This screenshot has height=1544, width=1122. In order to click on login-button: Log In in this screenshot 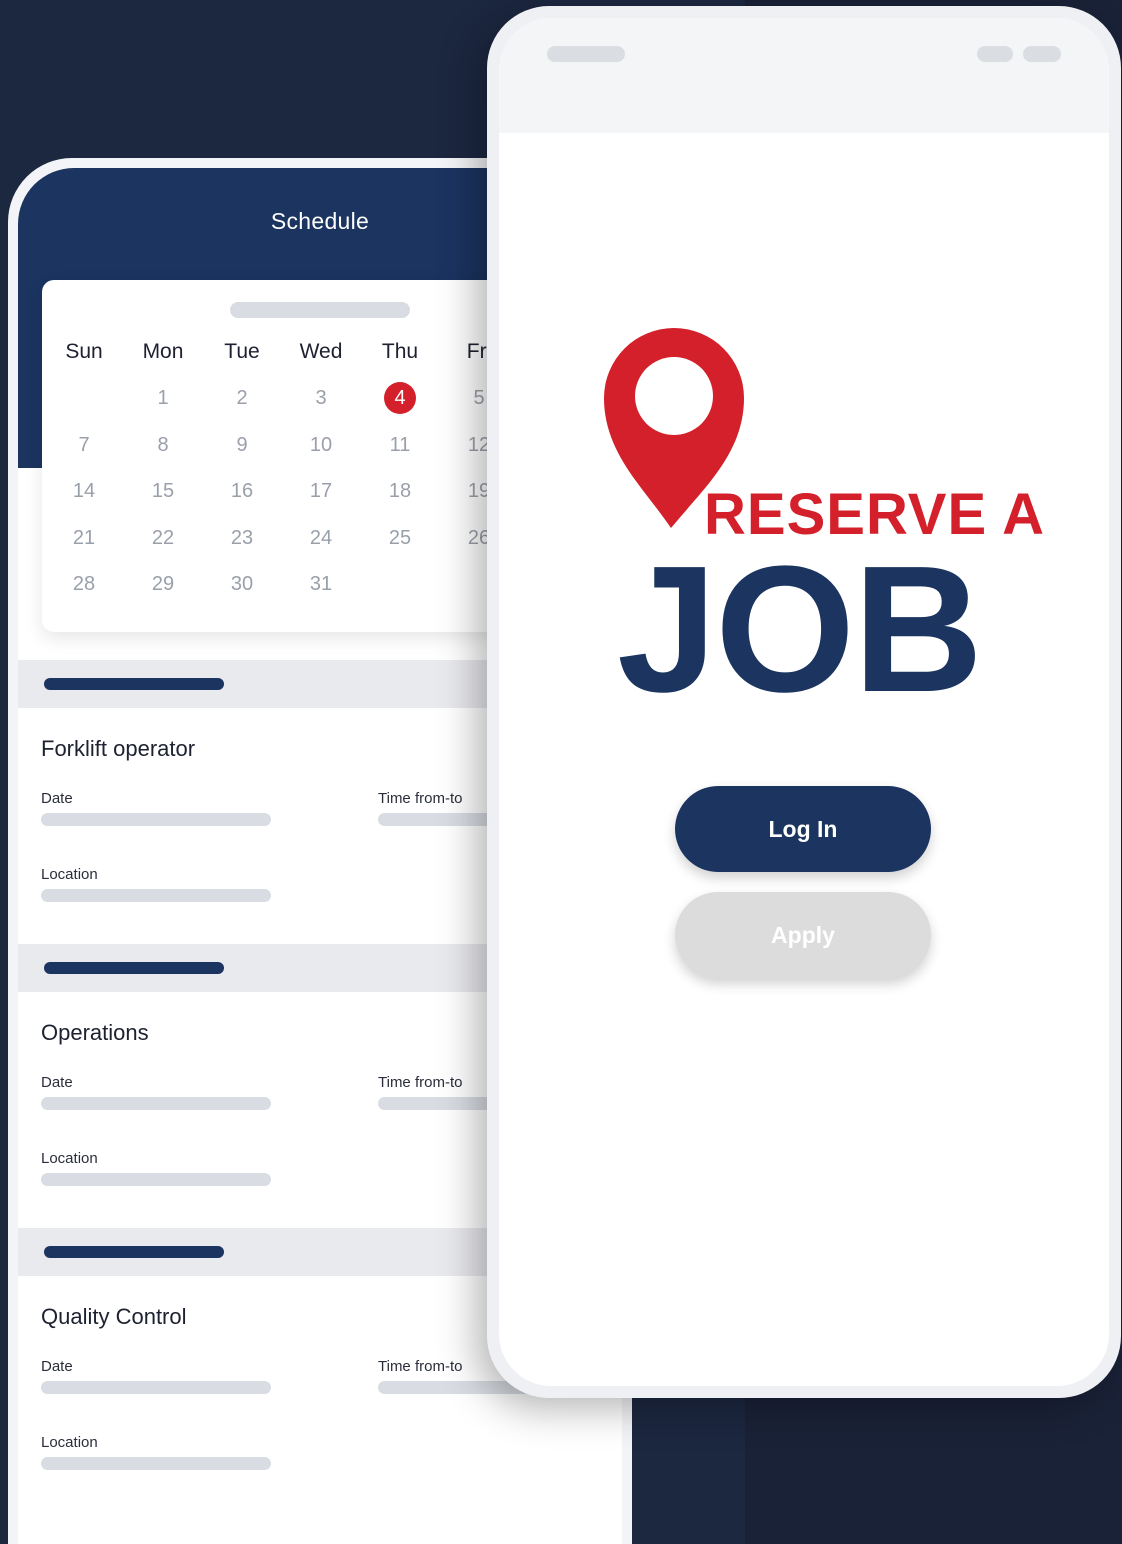, I will do `click(803, 829)`.